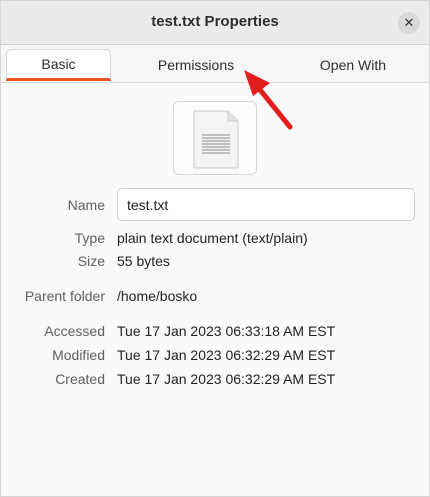 Image resolution: width=430 pixels, height=497 pixels. I want to click on name-input: test.txt, so click(266, 204).